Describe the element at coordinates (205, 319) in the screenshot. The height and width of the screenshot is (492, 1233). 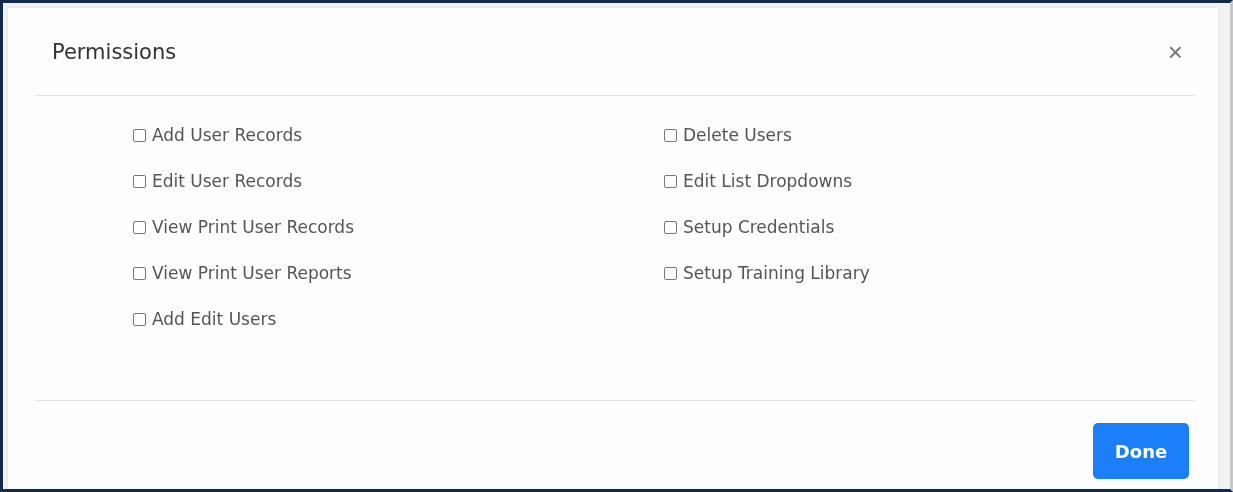
I see `permission-checkbox: Add Edit Users` at that location.